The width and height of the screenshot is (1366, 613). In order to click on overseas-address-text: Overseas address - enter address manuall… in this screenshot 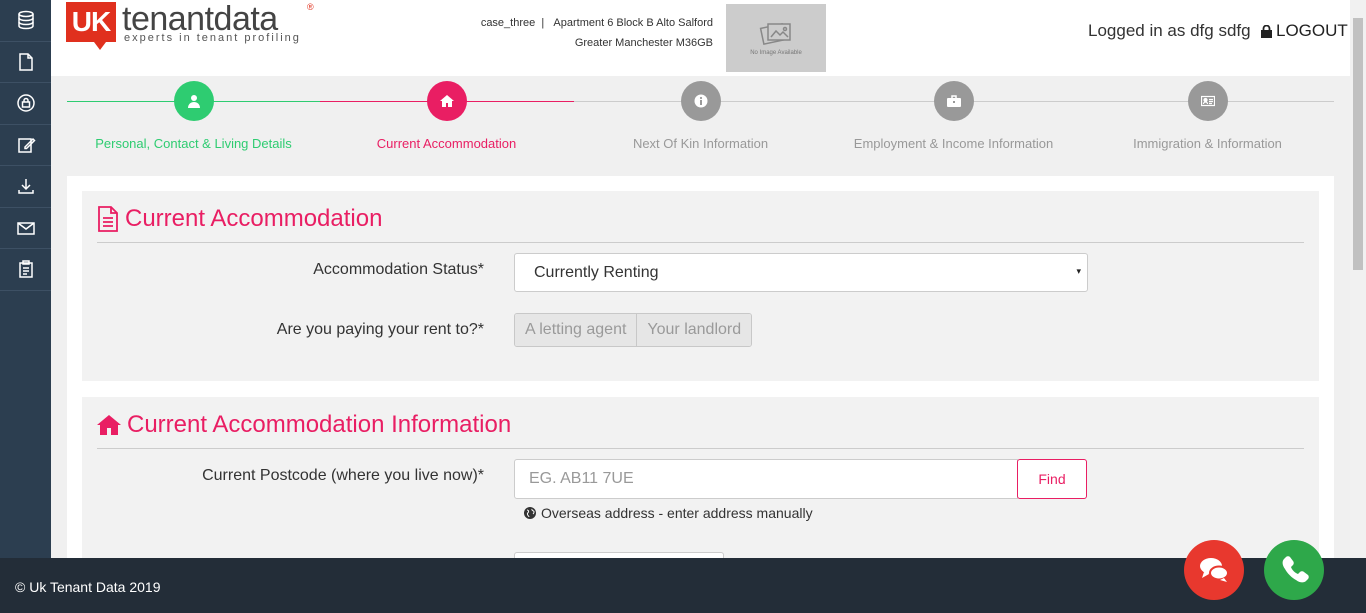, I will do `click(677, 513)`.